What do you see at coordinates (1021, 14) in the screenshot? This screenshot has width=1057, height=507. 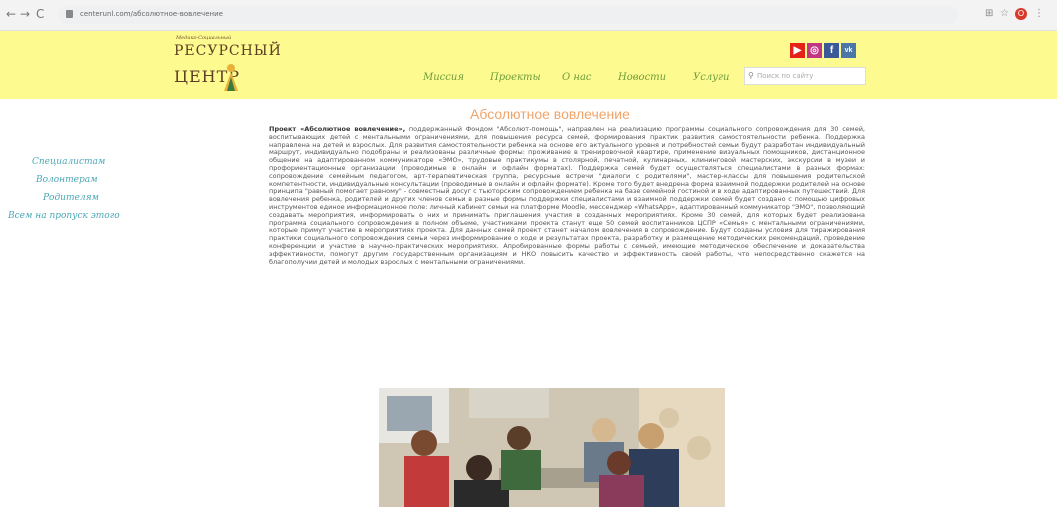 I see `profile-avatar: О` at bounding box center [1021, 14].